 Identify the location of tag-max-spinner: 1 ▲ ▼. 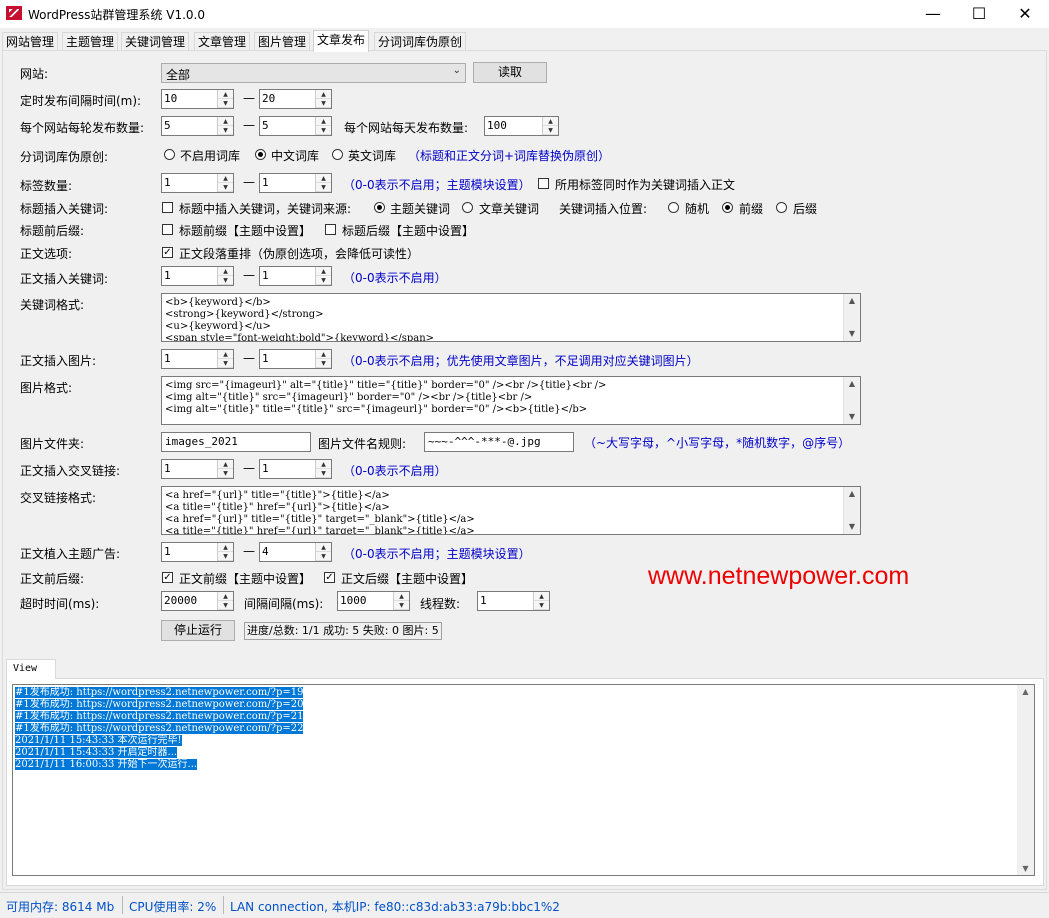
(295, 183).